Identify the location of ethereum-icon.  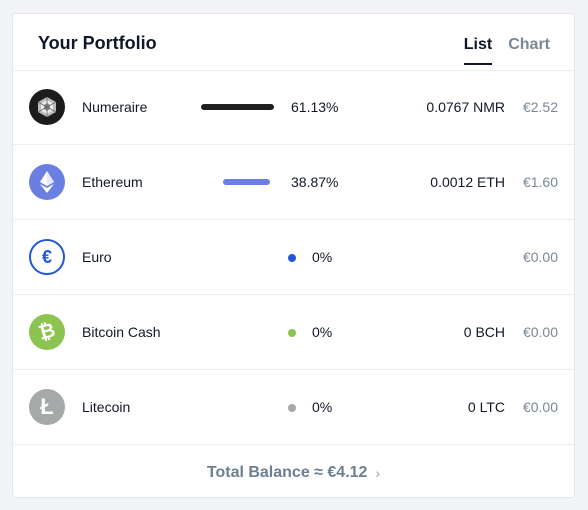
(47, 182).